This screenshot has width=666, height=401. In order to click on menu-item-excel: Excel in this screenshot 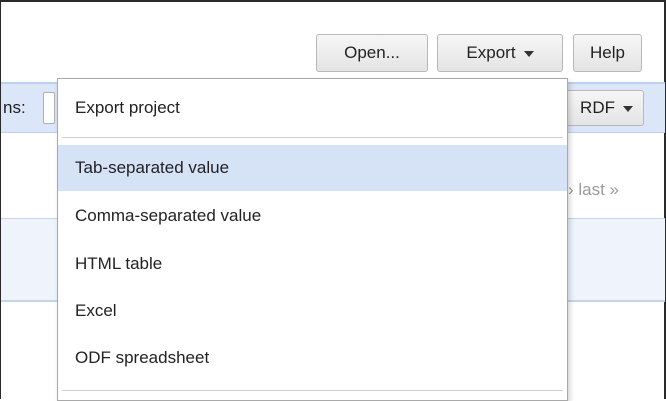, I will do `click(312, 311)`.